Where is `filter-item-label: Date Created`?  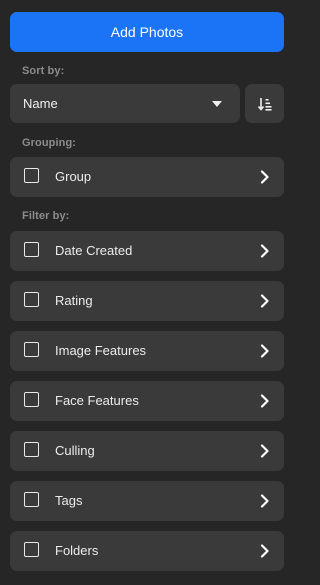 filter-item-label: Date Created is located at coordinates (94, 250).